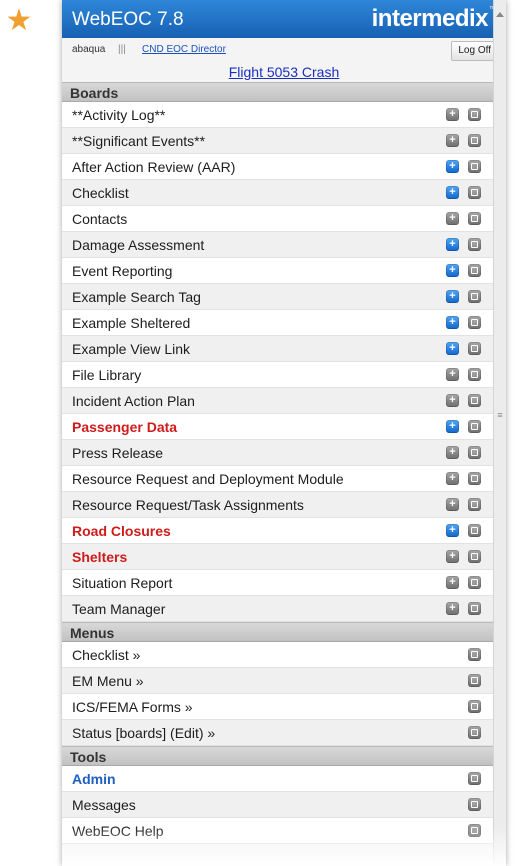  Describe the element at coordinates (284, 323) in the screenshot. I see `list-item: Example Sheltered +` at that location.